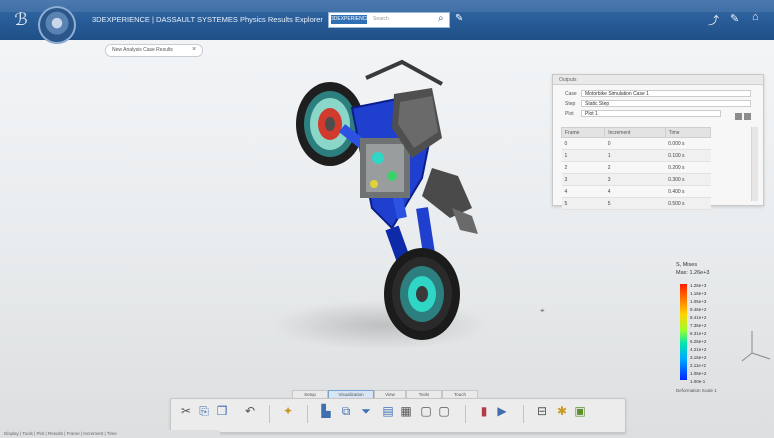  What do you see at coordinates (580, 411) in the screenshot?
I see `report-icon: ▣` at bounding box center [580, 411].